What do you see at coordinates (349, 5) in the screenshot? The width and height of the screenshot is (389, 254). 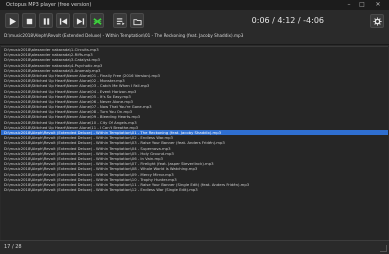 I see `minimize-icon: –` at bounding box center [349, 5].